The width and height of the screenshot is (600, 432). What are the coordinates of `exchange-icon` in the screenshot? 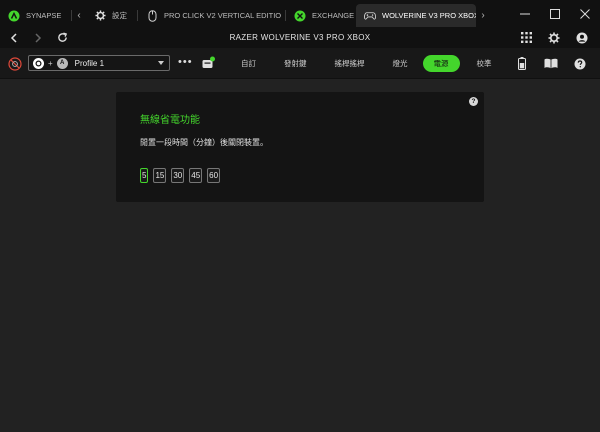 It's located at (300, 16).